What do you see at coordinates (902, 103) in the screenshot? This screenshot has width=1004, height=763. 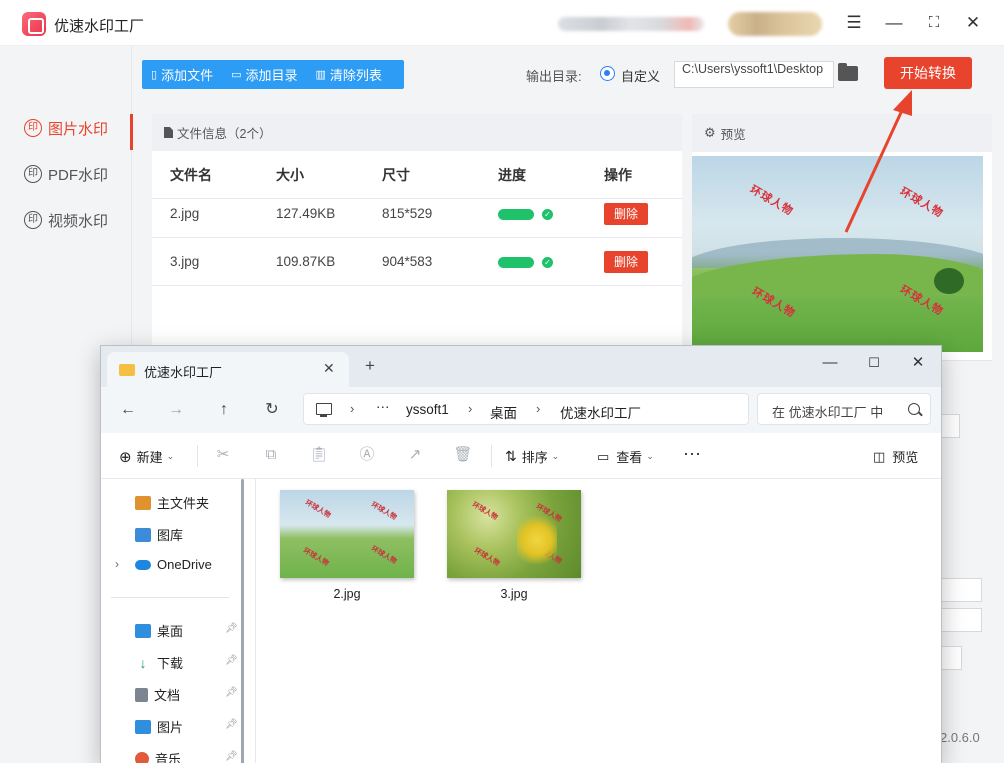 I see `arrow-head` at bounding box center [902, 103].